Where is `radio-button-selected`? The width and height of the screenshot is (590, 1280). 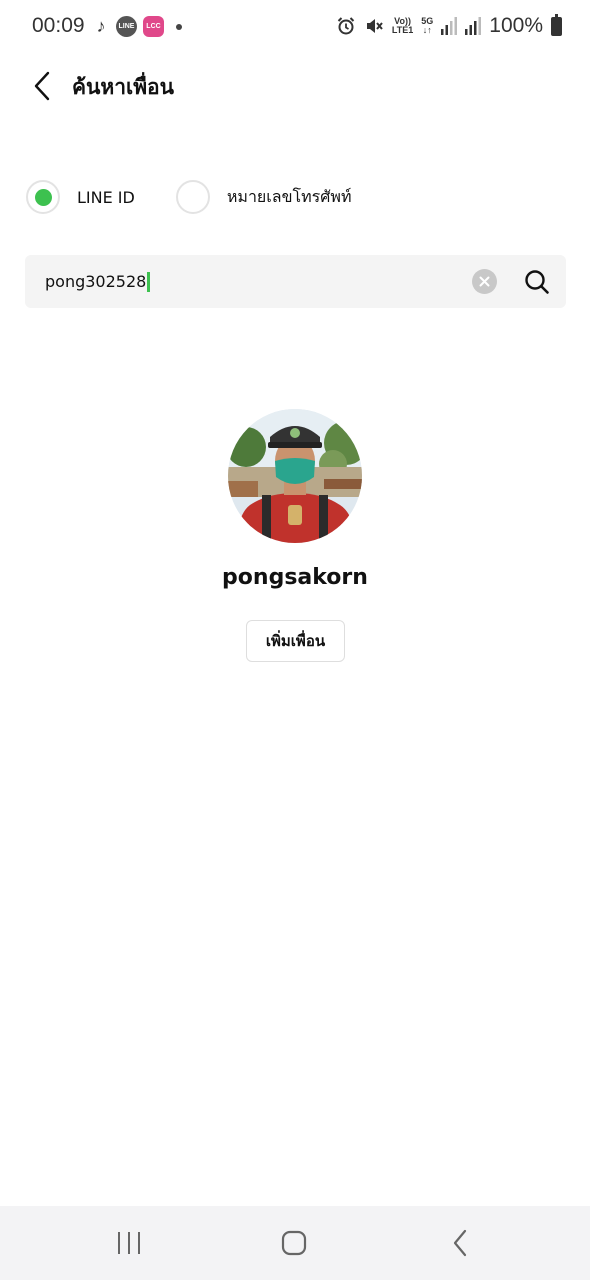 radio-button-selected is located at coordinates (43, 197).